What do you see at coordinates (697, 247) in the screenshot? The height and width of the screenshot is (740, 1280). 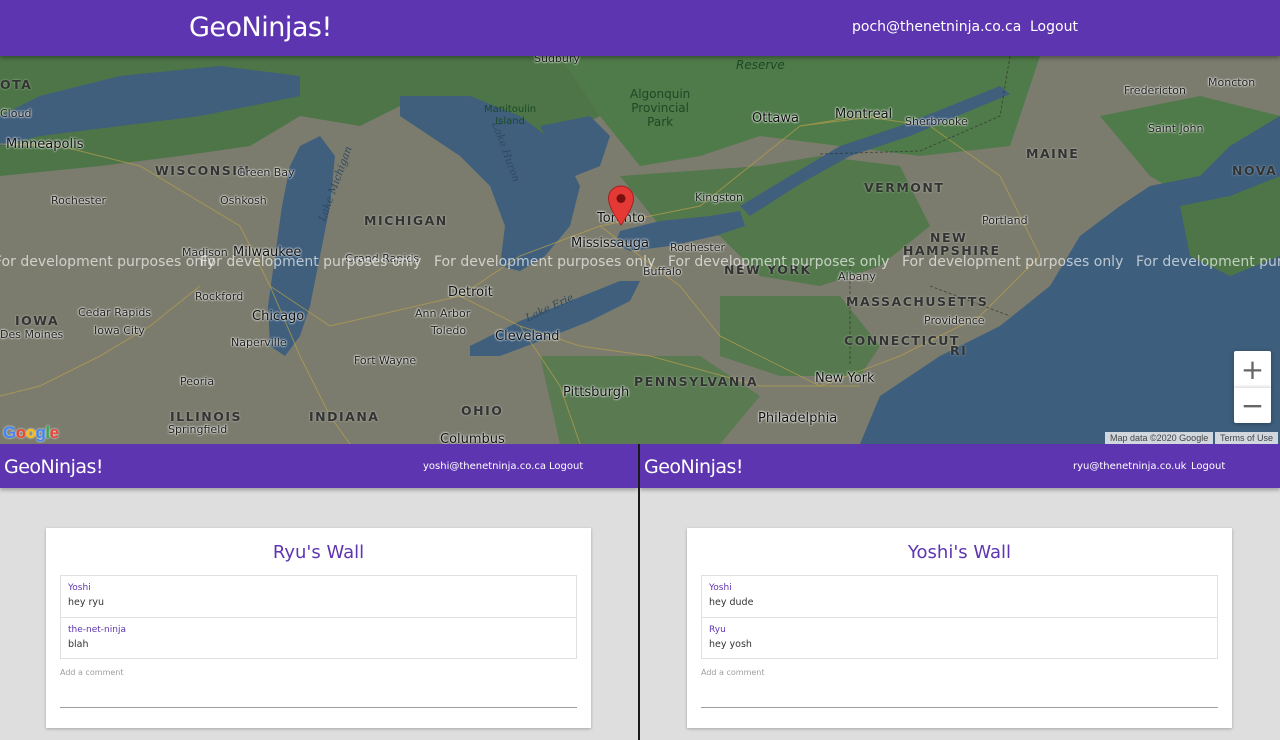 I see `map-label-rochester-ny: Rochester` at bounding box center [697, 247].